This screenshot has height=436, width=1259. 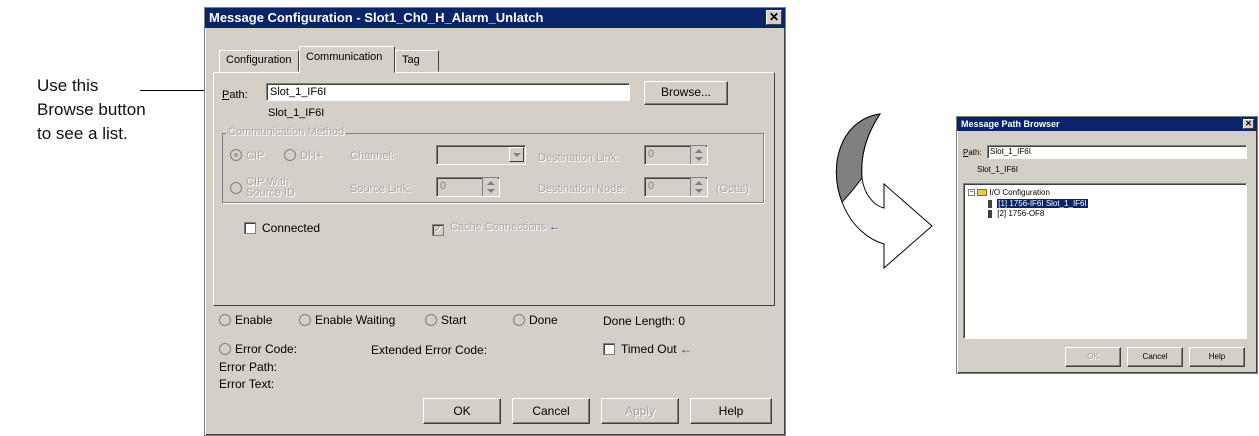 What do you see at coordinates (644, 321) in the screenshot?
I see `done-length-text: Done Length: 0` at bounding box center [644, 321].